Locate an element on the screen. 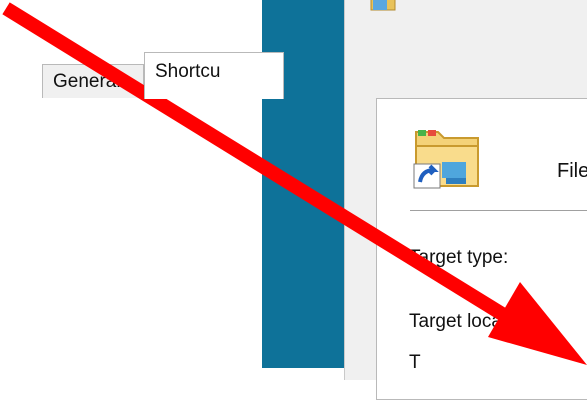 The width and height of the screenshot is (587, 400). divider is located at coordinates (498, 211).